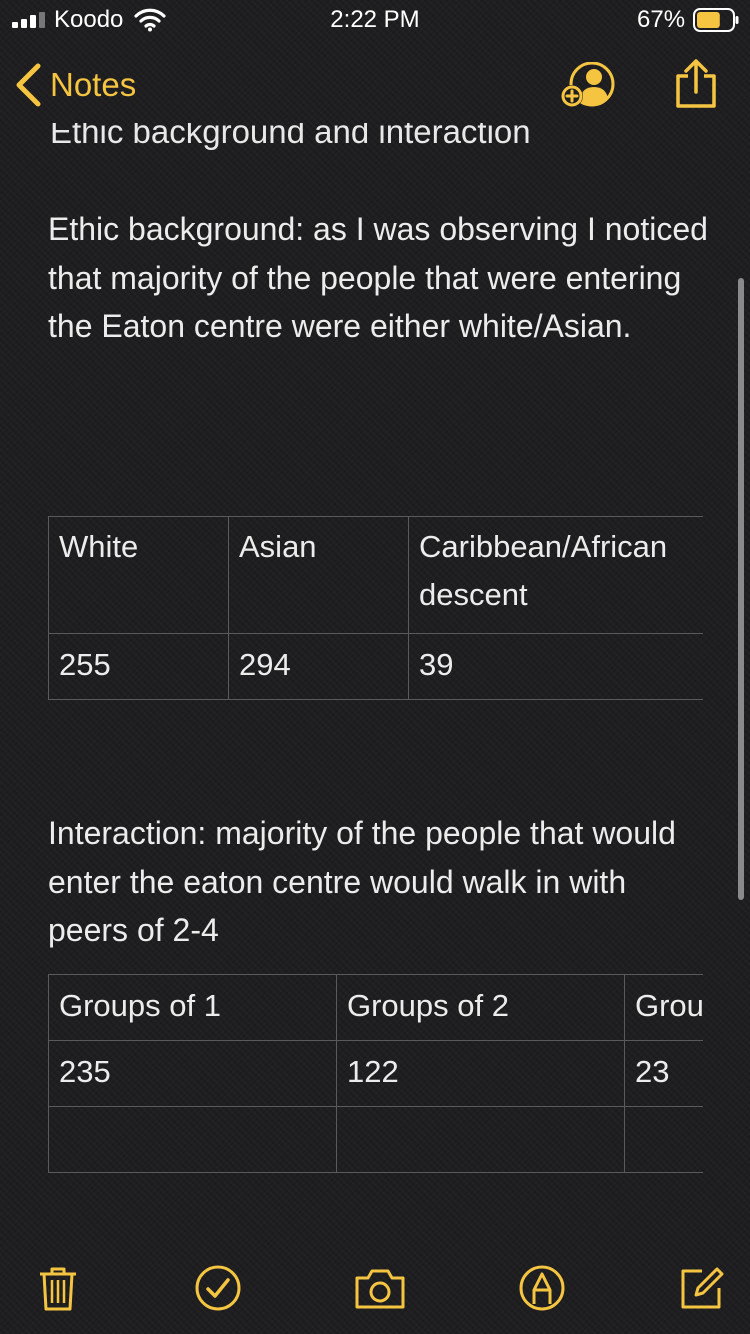 This screenshot has width=750, height=1334. Describe the element at coordinates (663, 1073) in the screenshot. I see `table-cell: 23` at that location.